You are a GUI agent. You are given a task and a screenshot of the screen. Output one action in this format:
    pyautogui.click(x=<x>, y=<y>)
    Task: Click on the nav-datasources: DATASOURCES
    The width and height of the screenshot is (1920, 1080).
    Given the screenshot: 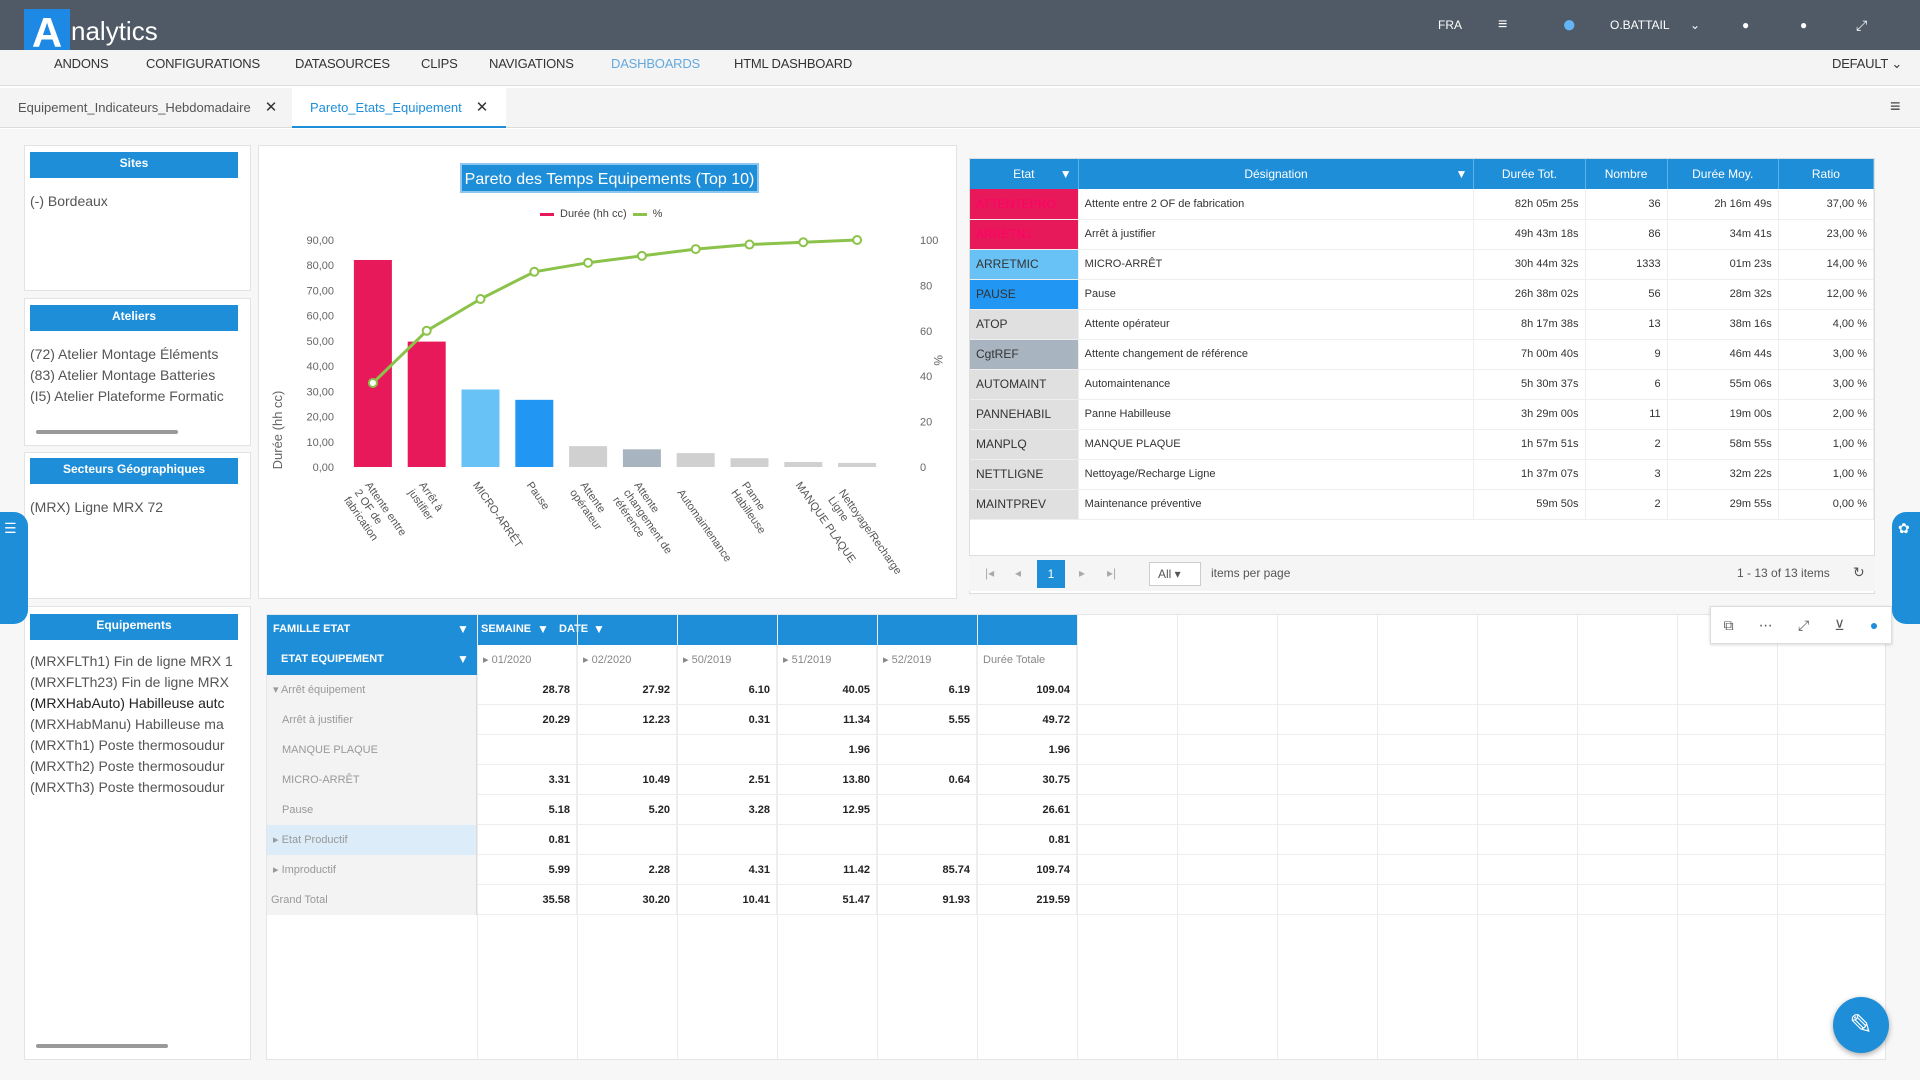 What is the action you would take?
    pyautogui.click(x=342, y=63)
    